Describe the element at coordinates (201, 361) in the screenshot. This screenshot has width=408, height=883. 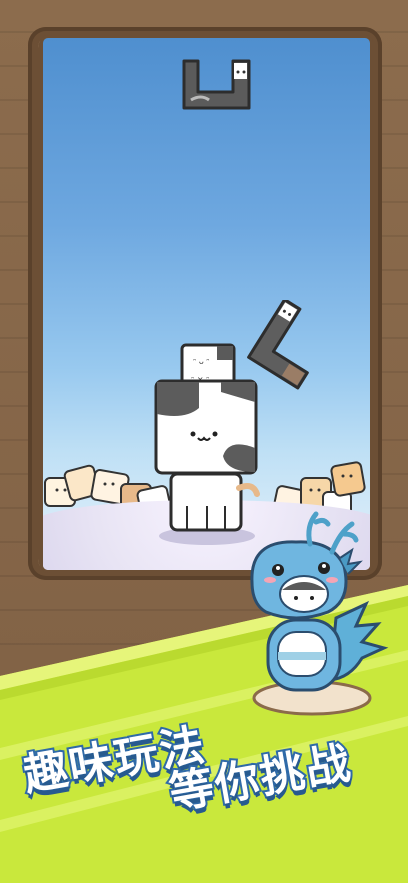
I see `svg-text: ᵔ ᴗ ᵔ` at that location.